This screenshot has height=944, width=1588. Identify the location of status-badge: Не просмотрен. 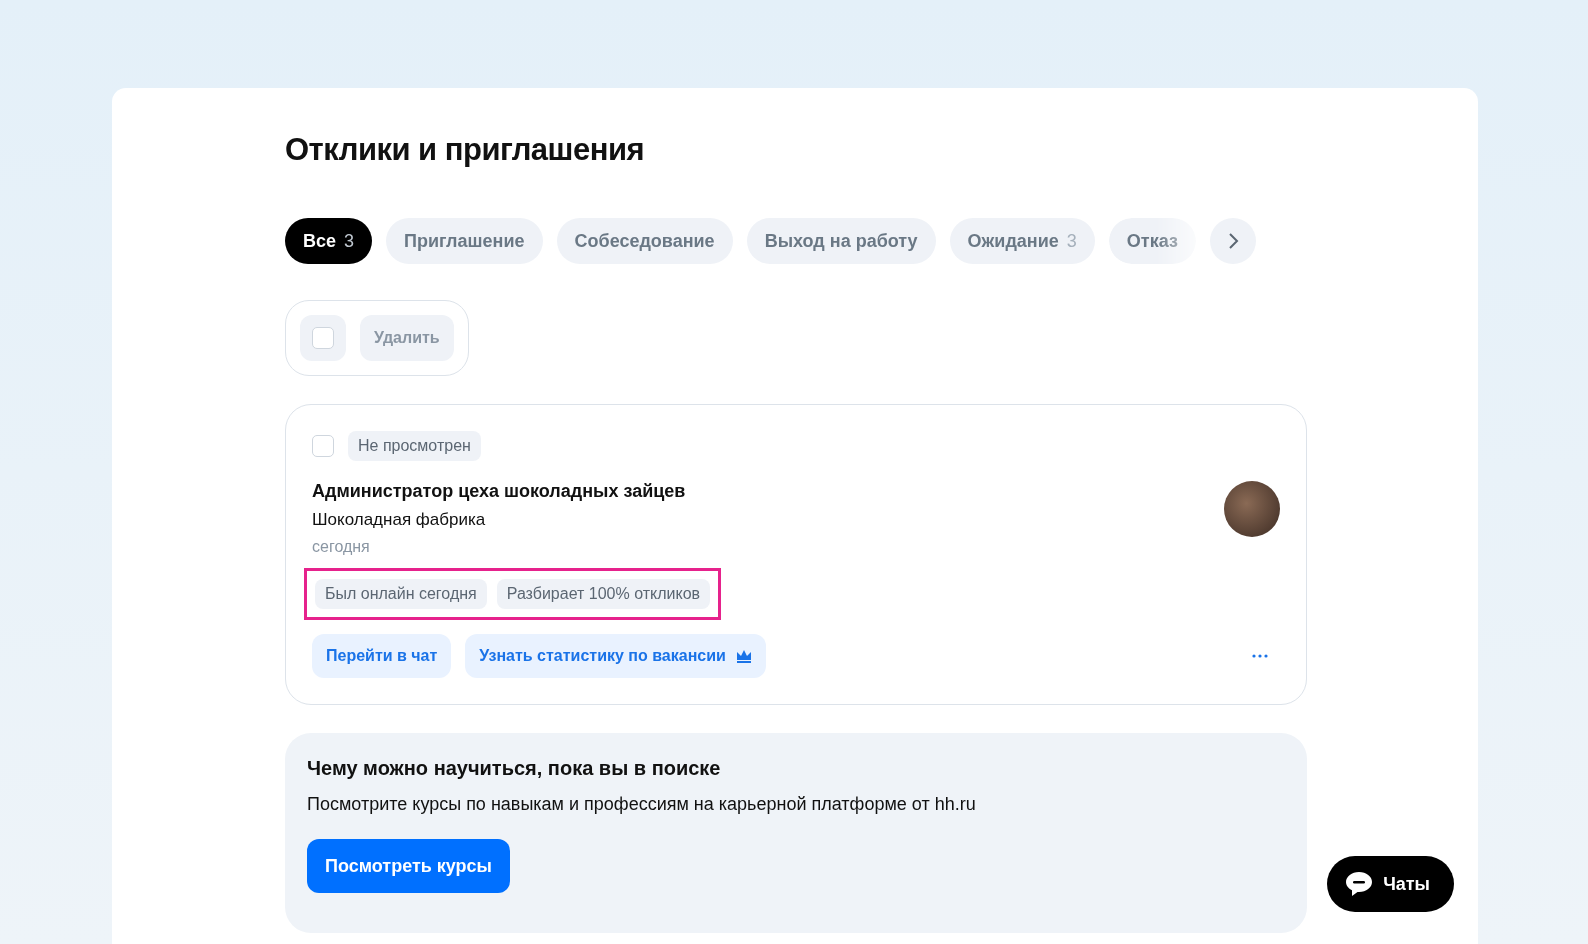
(414, 446).